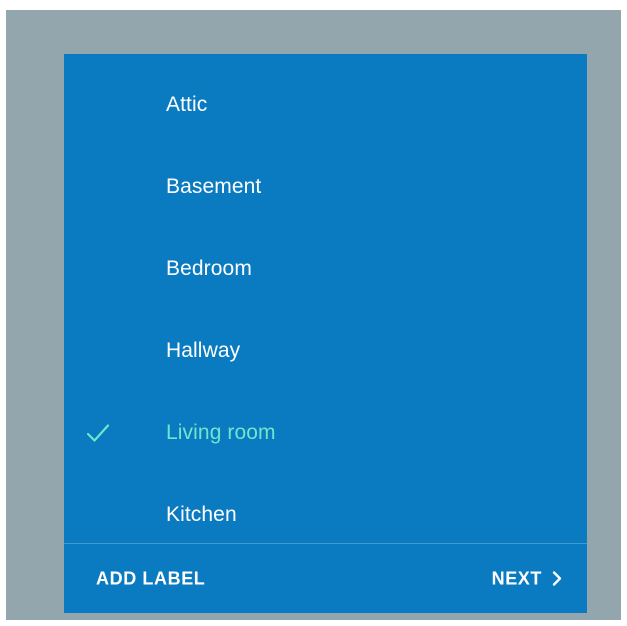 The height and width of the screenshot is (626, 627). Describe the element at coordinates (325, 351) in the screenshot. I see `list-item-hallway: Hallway` at that location.